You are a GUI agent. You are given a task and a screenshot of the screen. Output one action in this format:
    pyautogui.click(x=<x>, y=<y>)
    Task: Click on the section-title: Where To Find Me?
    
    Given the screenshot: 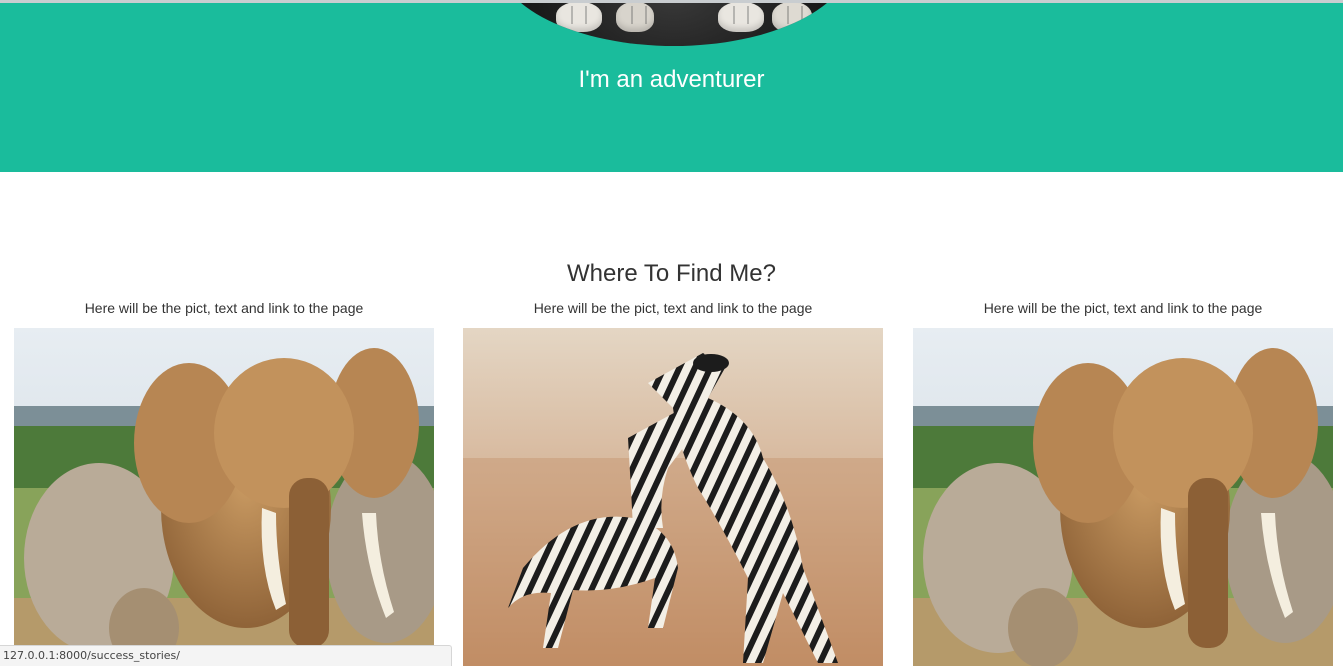 What is the action you would take?
    pyautogui.click(x=671, y=273)
    